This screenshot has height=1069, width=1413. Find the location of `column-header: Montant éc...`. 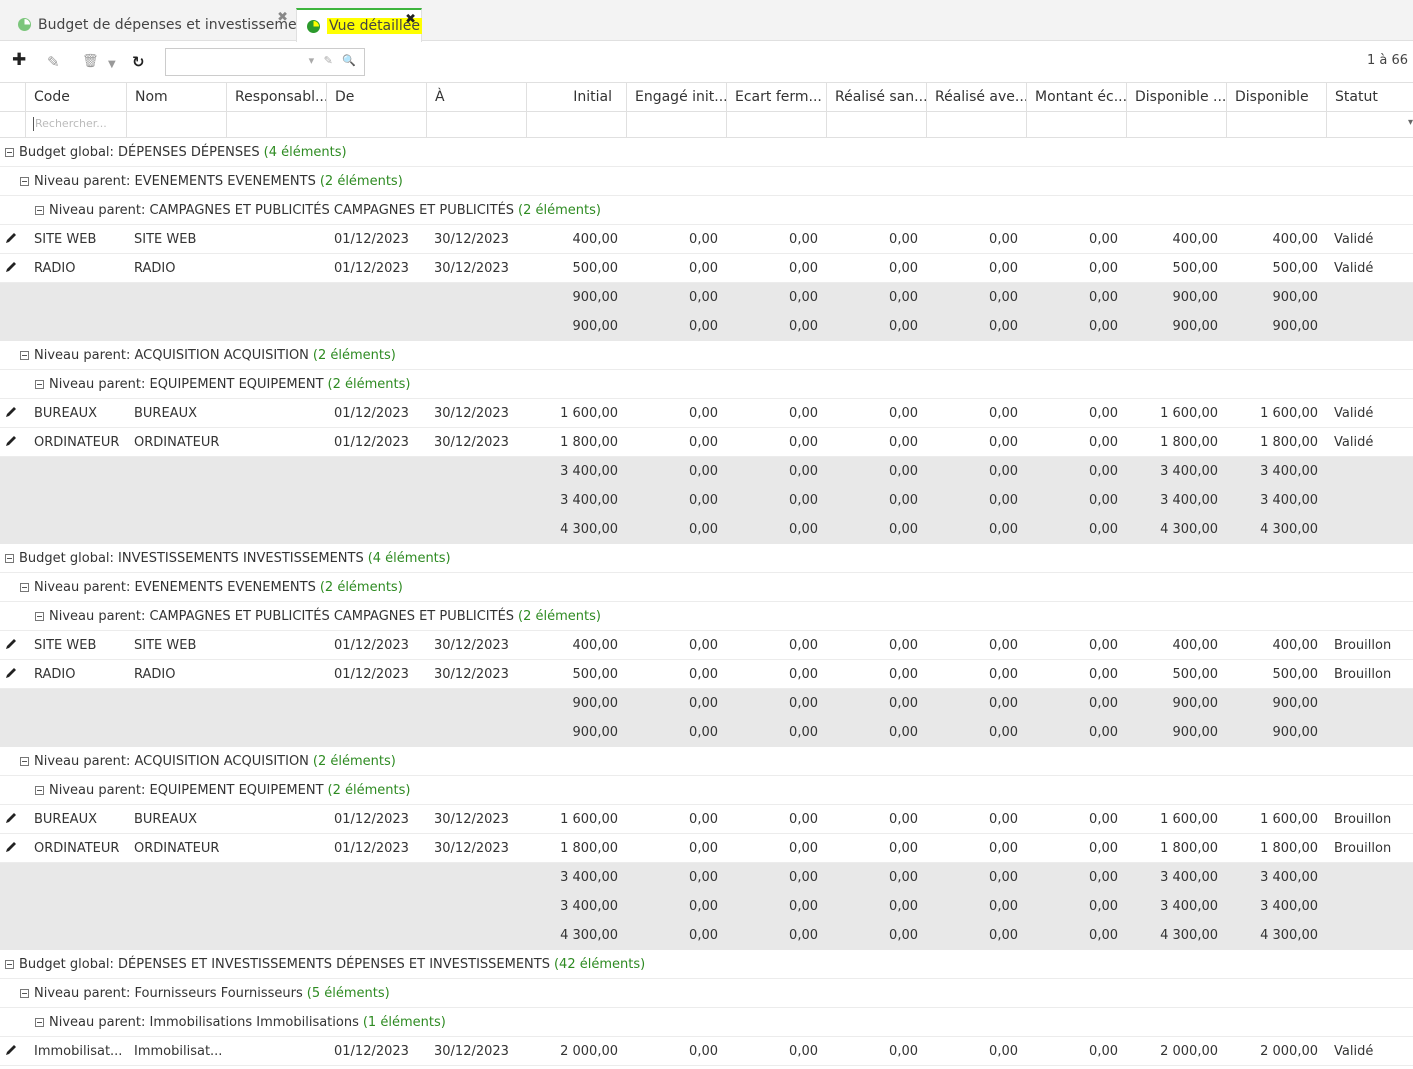

column-header: Montant éc... is located at coordinates (1076, 97).